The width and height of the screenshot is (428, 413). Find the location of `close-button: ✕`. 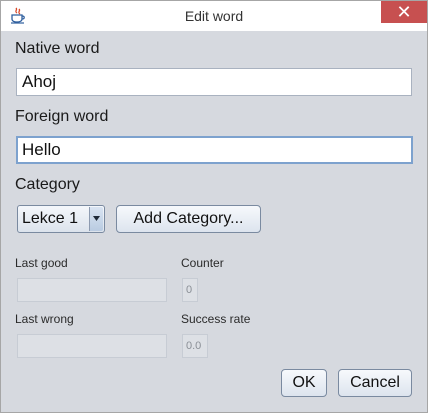

close-button: ✕ is located at coordinates (404, 12).